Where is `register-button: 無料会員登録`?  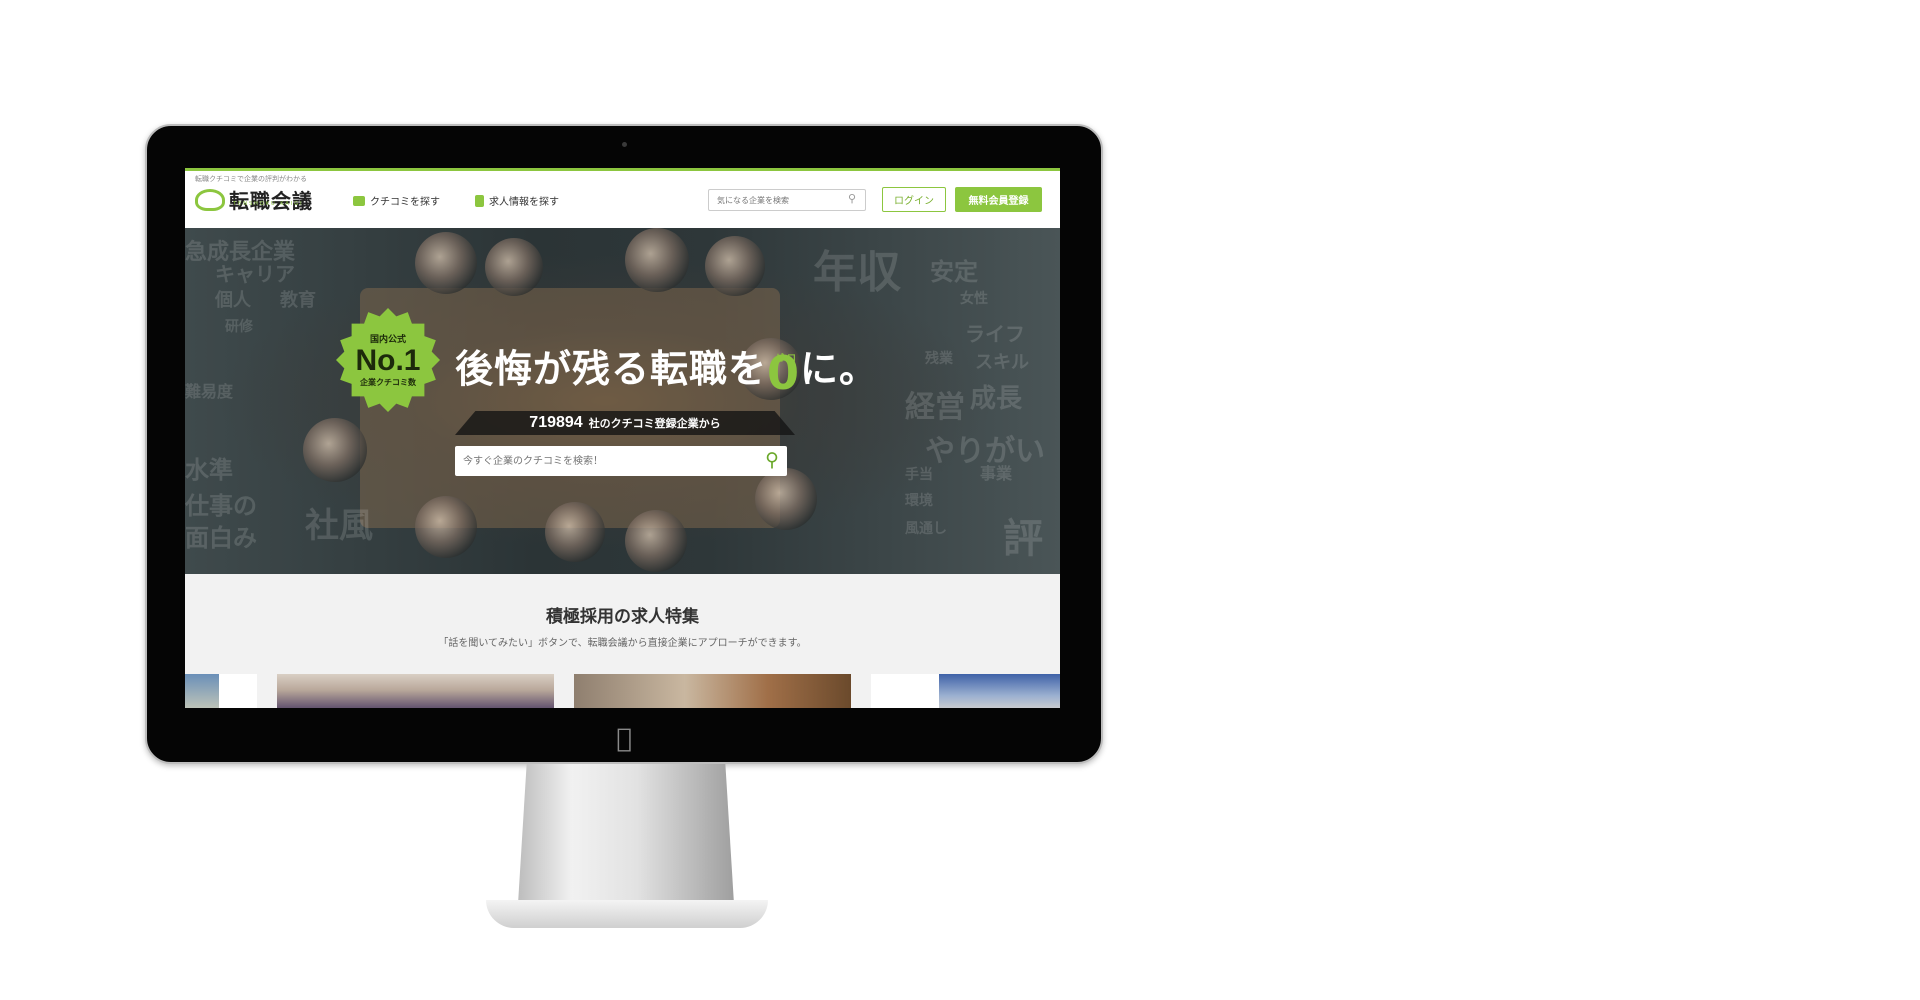
register-button: 無料会員登録 is located at coordinates (998, 199).